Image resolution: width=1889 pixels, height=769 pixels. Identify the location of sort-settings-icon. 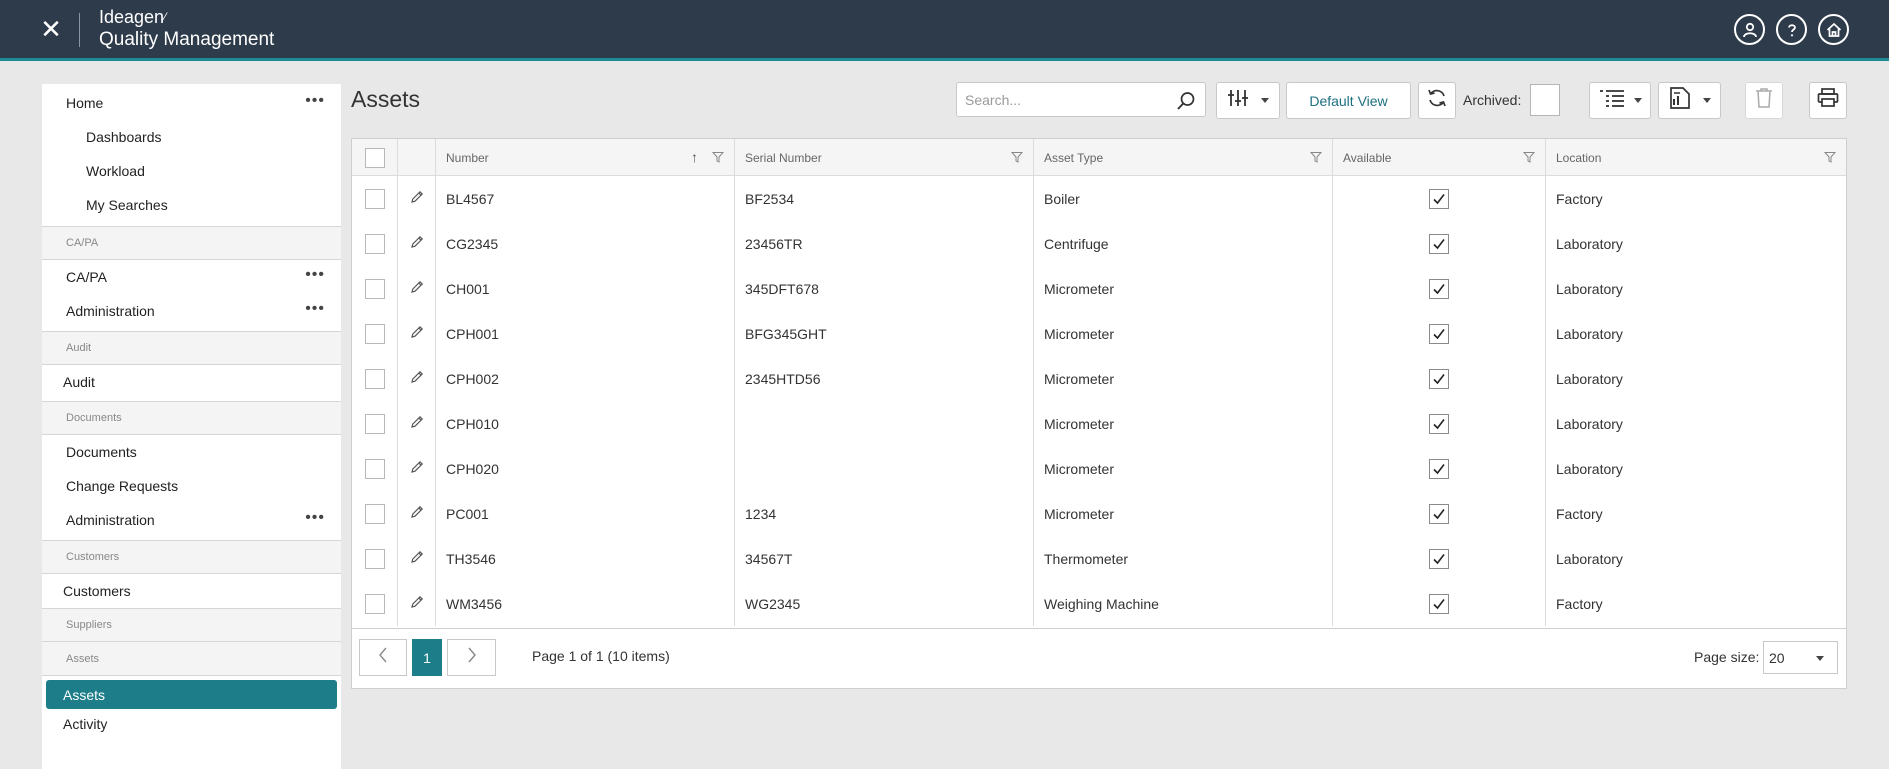
(1238, 100).